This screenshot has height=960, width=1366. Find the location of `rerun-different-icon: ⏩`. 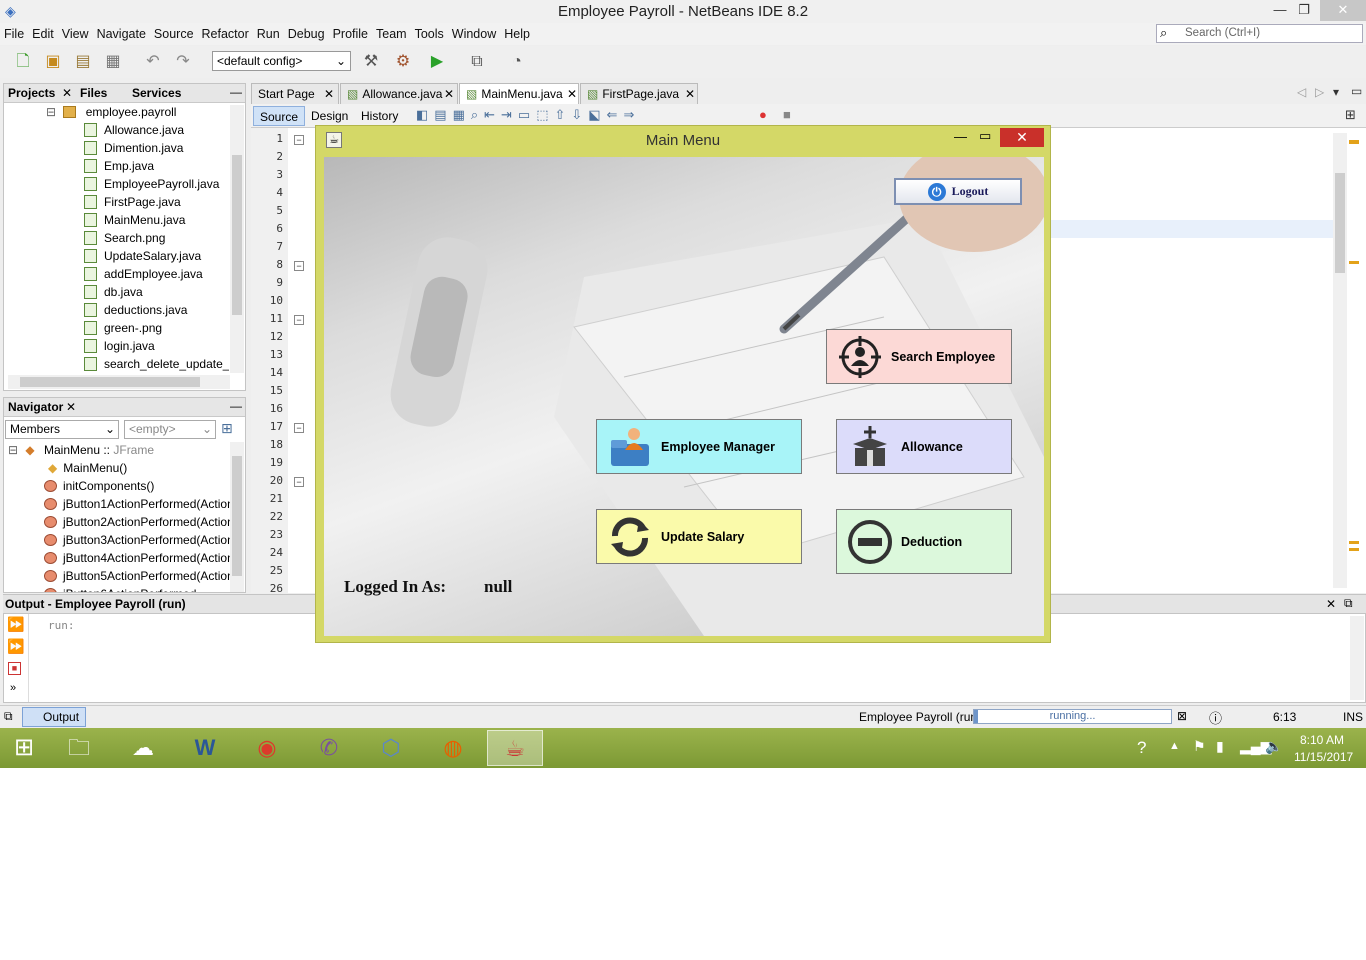

rerun-different-icon: ⏩ is located at coordinates (15, 646).